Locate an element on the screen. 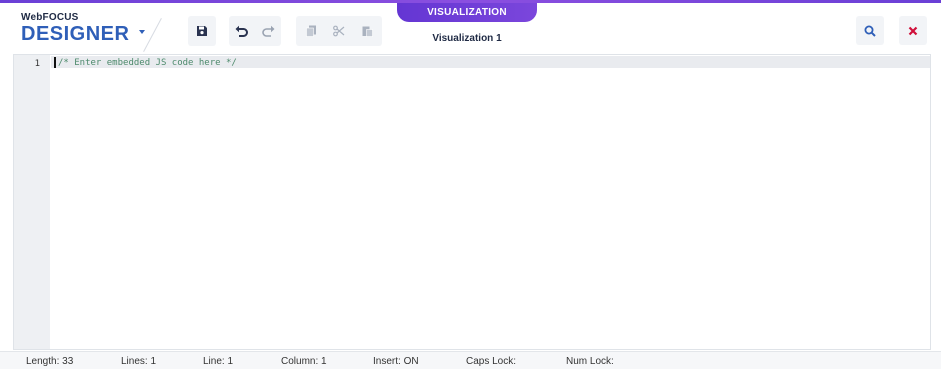 This screenshot has width=941, height=369. chevron-down-icon is located at coordinates (142, 32).